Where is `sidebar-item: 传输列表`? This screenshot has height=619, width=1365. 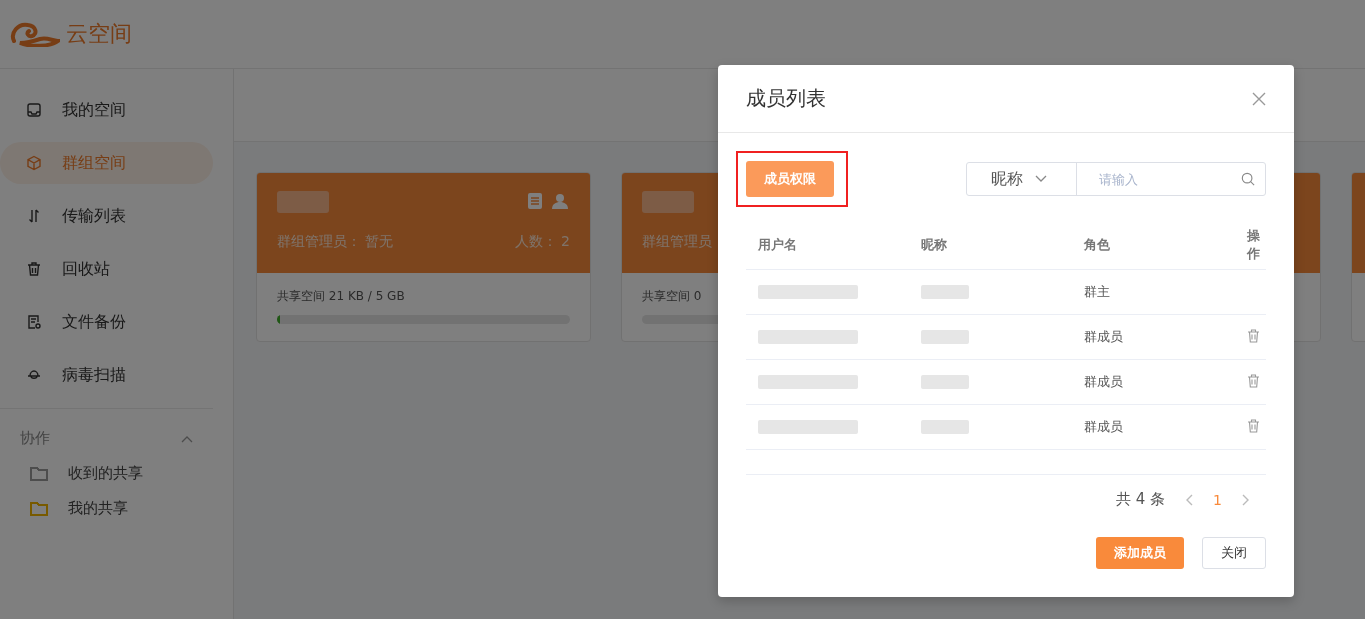 sidebar-item: 传输列表 is located at coordinates (106, 216).